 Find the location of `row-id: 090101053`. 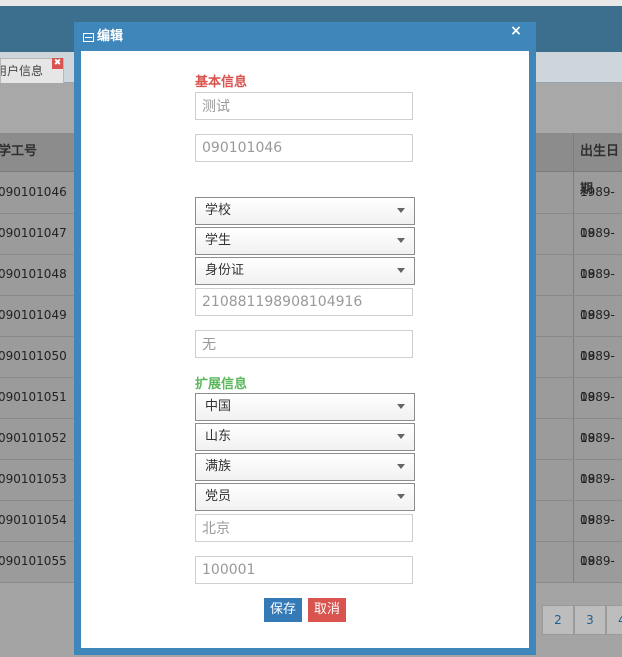

row-id: 090101053 is located at coordinates (33, 479).